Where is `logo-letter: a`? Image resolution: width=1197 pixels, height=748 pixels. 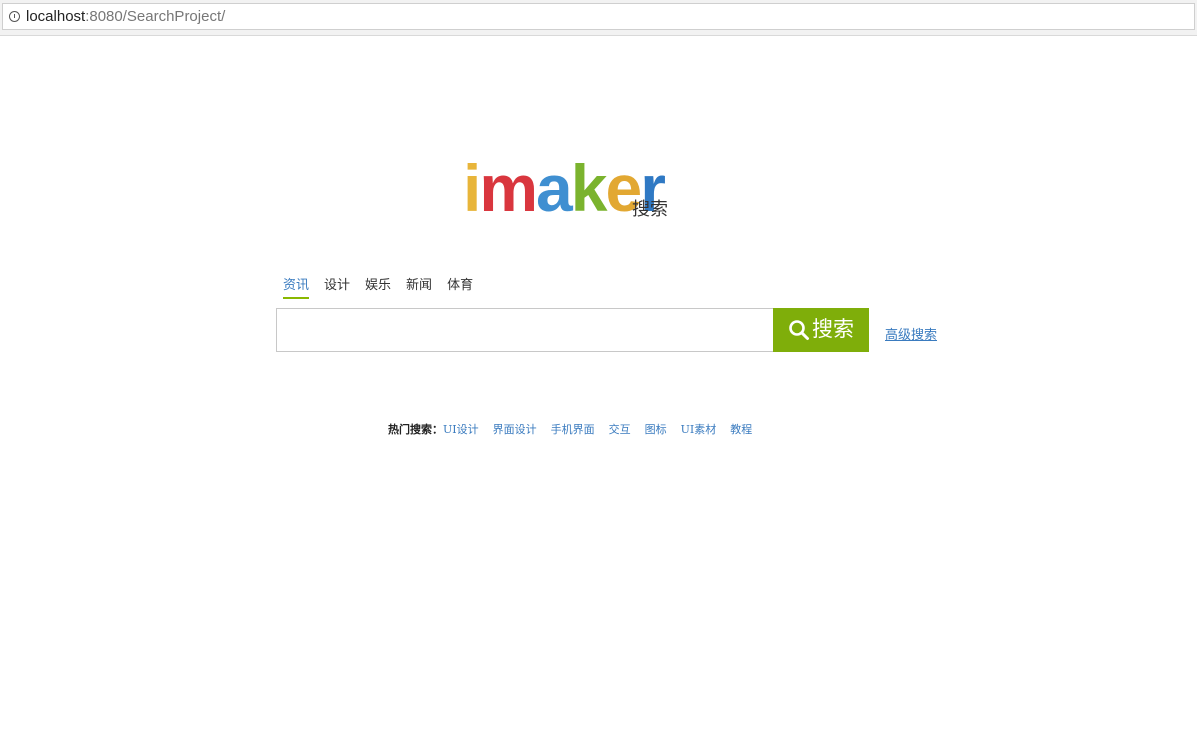 logo-letter: a is located at coordinates (554, 188).